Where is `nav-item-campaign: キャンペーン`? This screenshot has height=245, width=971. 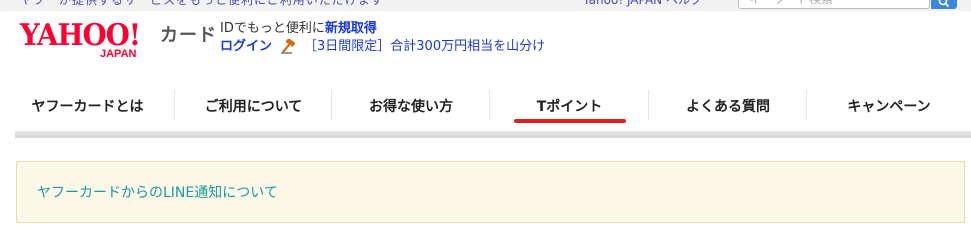 nav-item-campaign: キャンペーン is located at coordinates (889, 106).